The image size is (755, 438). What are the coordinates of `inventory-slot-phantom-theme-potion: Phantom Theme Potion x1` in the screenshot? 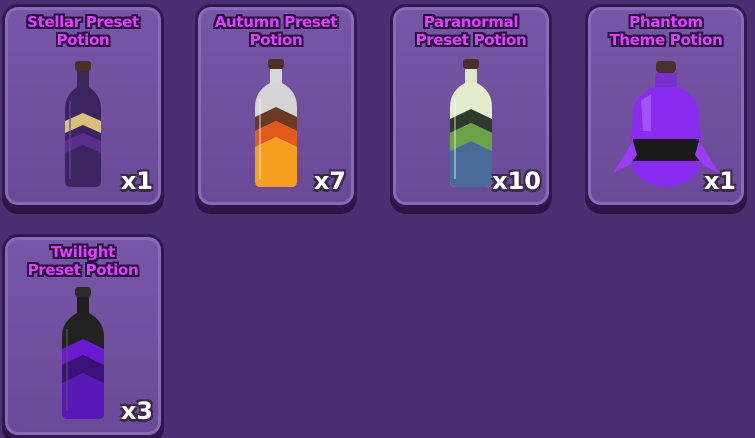 It's located at (666, 106).